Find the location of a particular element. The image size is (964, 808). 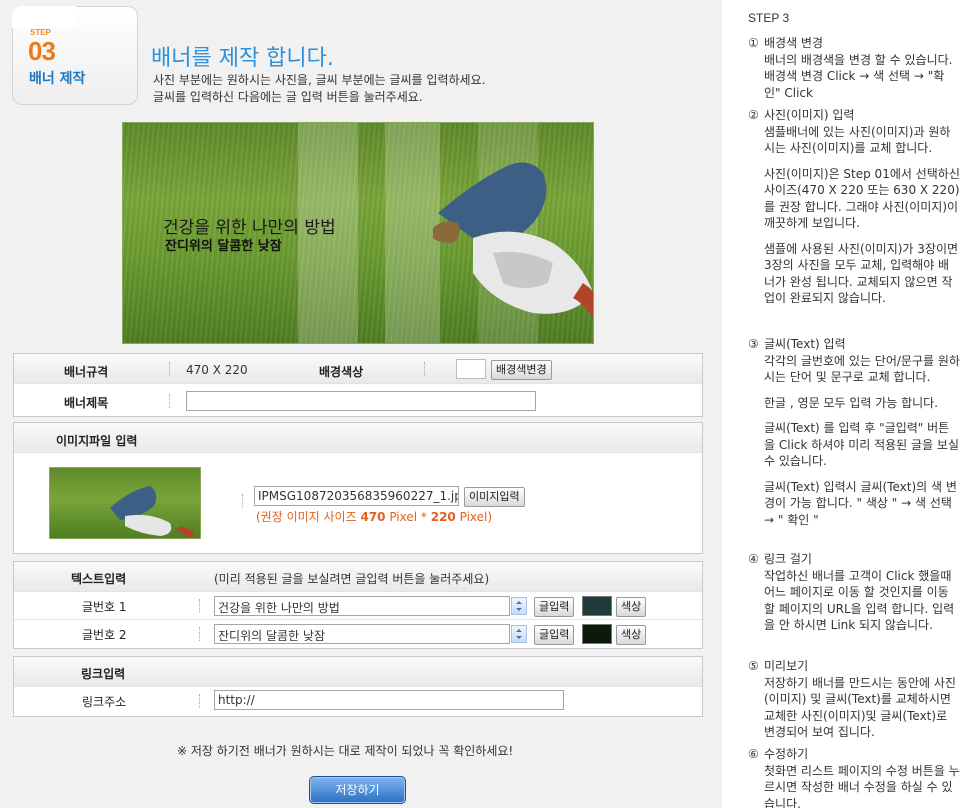

text-row-1-input: 건강을 위한 나만의 방법 is located at coordinates (362, 606).